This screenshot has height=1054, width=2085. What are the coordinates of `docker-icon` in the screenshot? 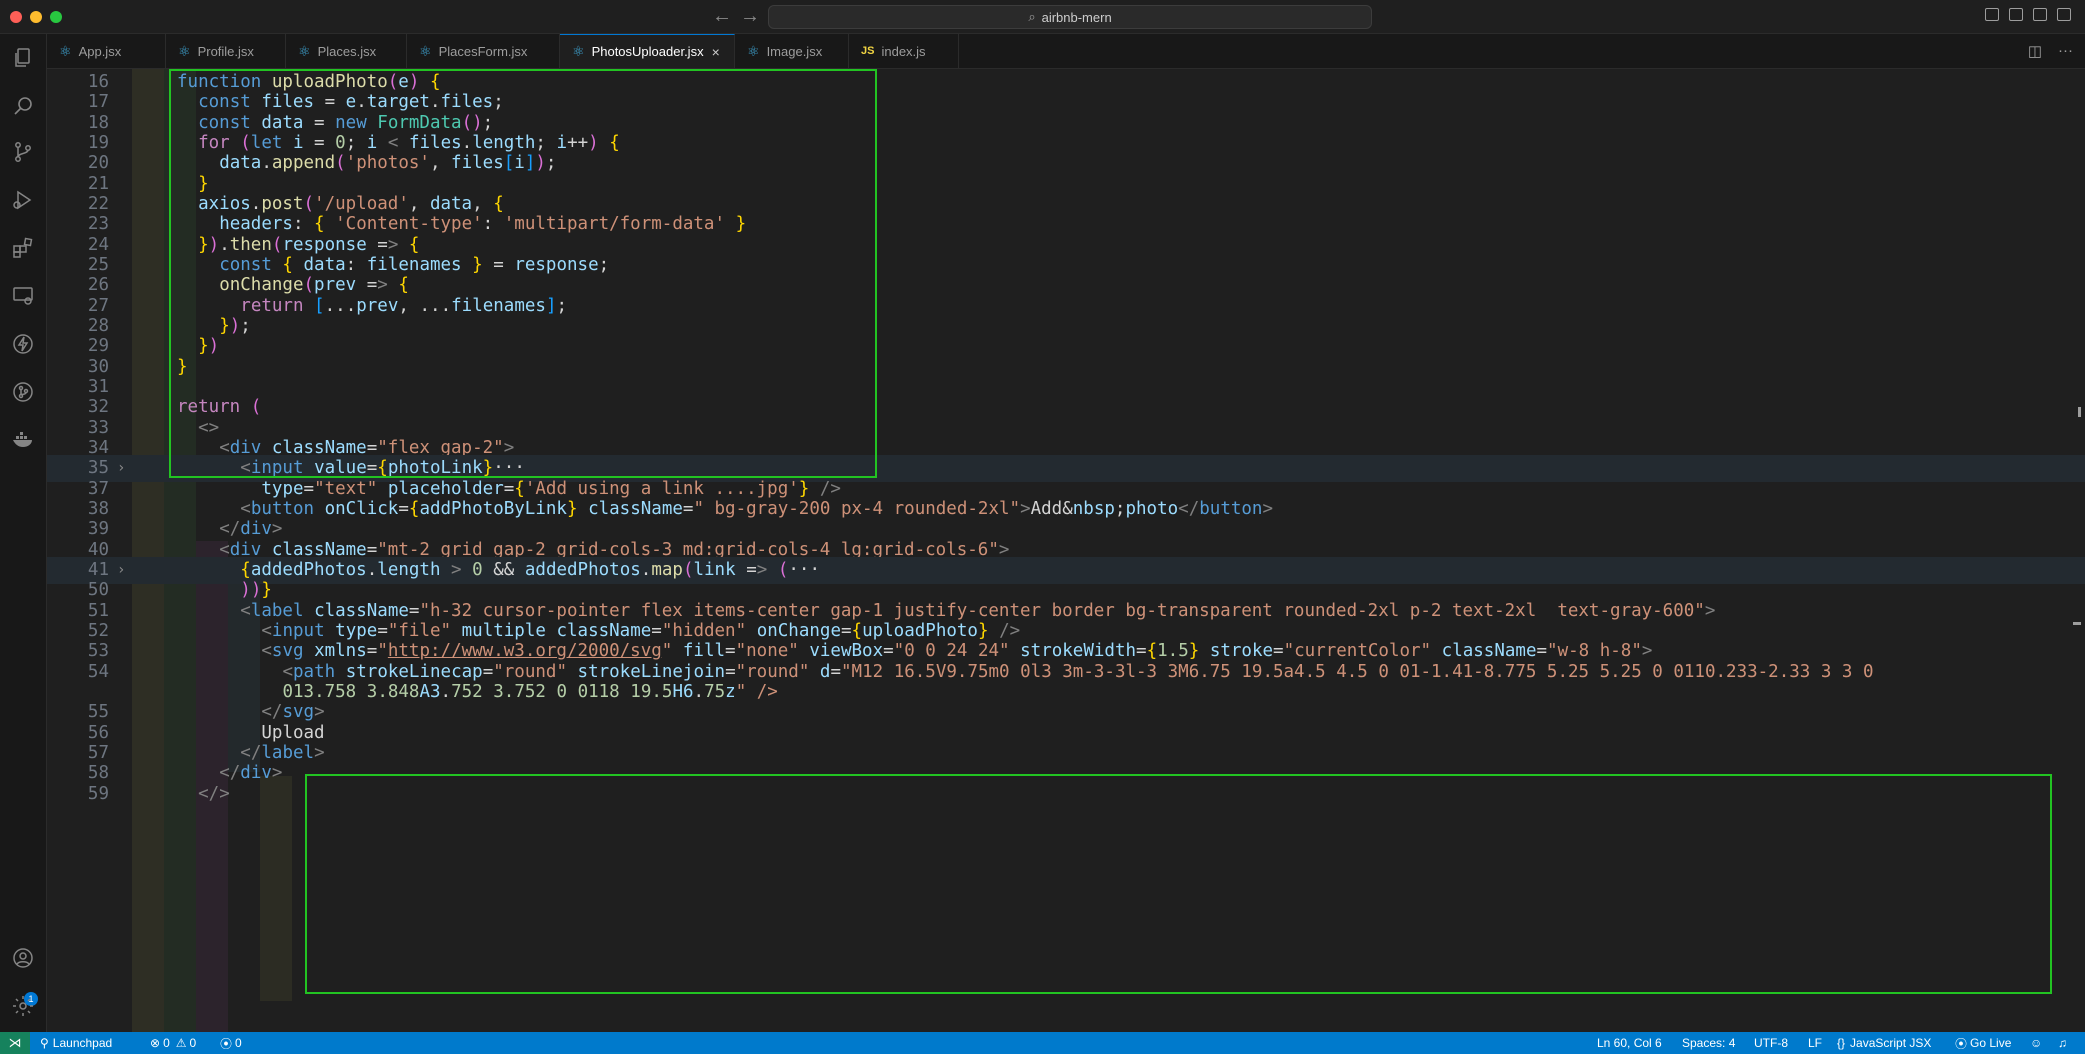 It's located at (23, 440).